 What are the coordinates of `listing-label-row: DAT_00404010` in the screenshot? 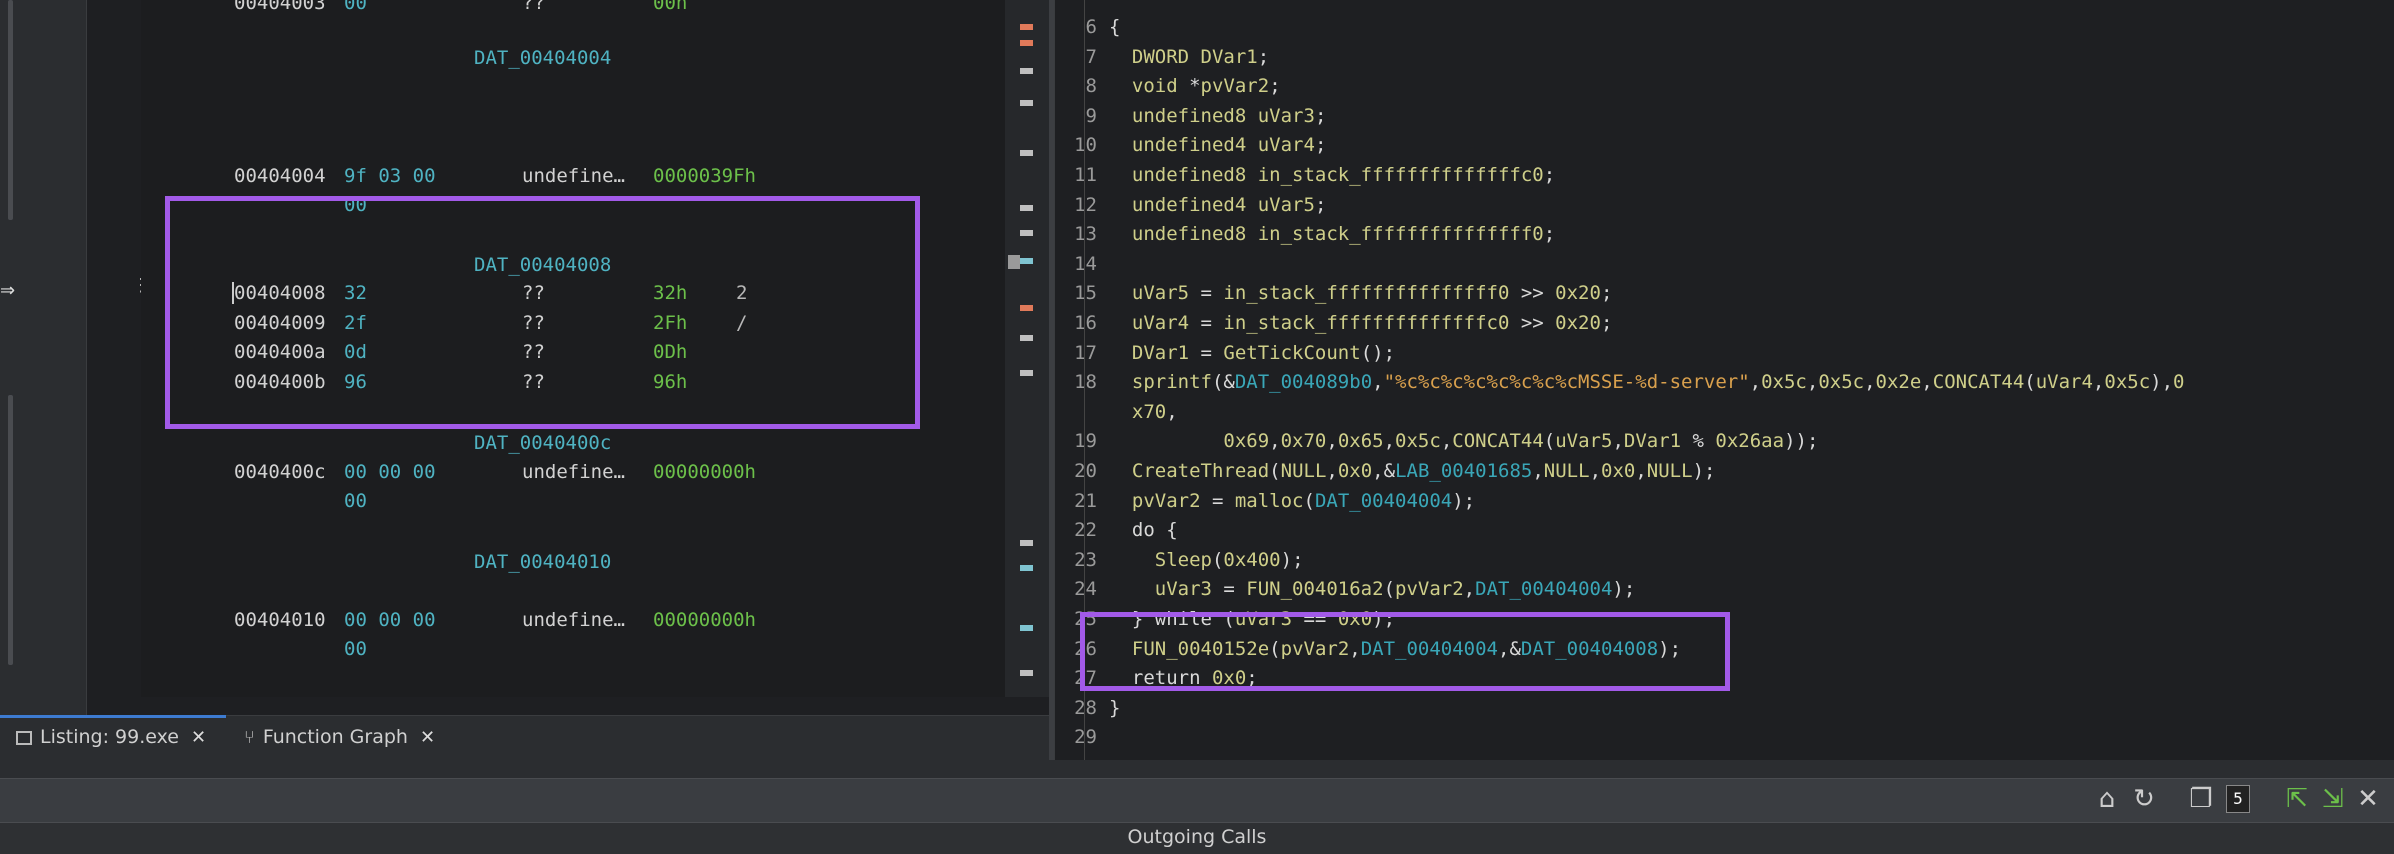 It's located at (573, 562).